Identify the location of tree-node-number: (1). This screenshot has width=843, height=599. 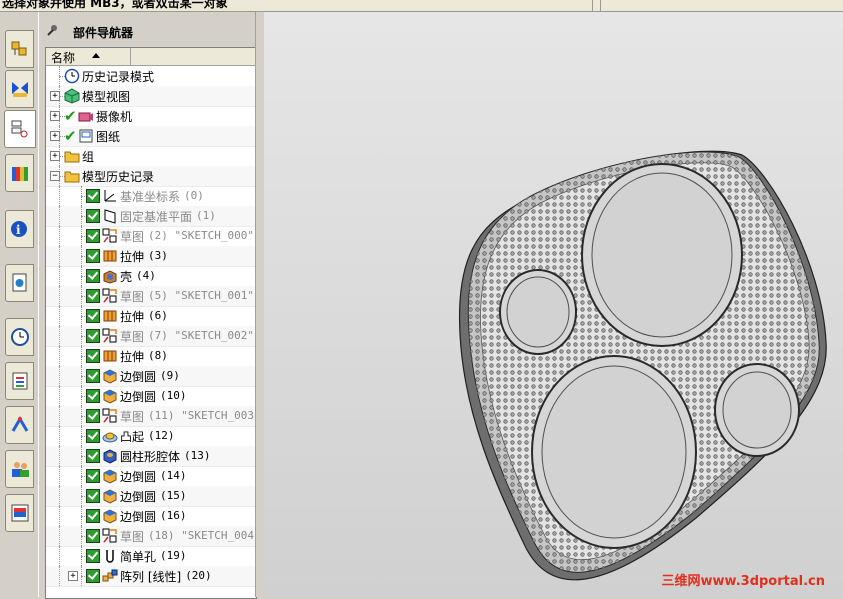
(206, 215).